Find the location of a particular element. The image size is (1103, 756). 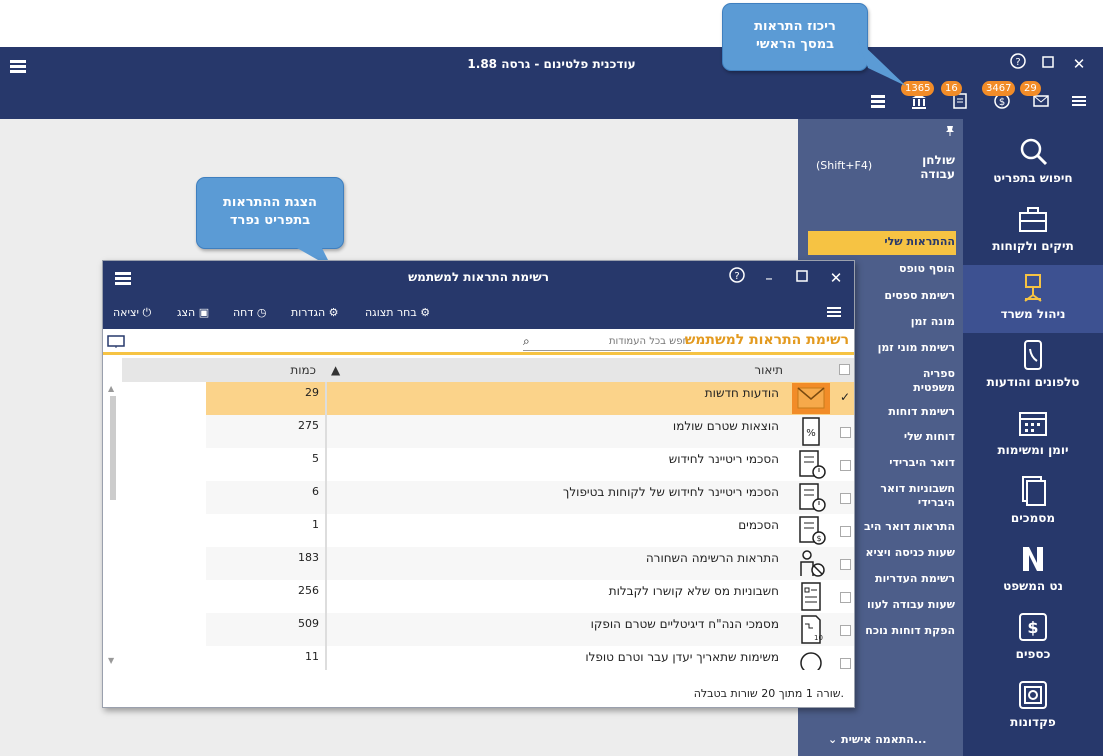

search-input is located at coordinates (614, 341).